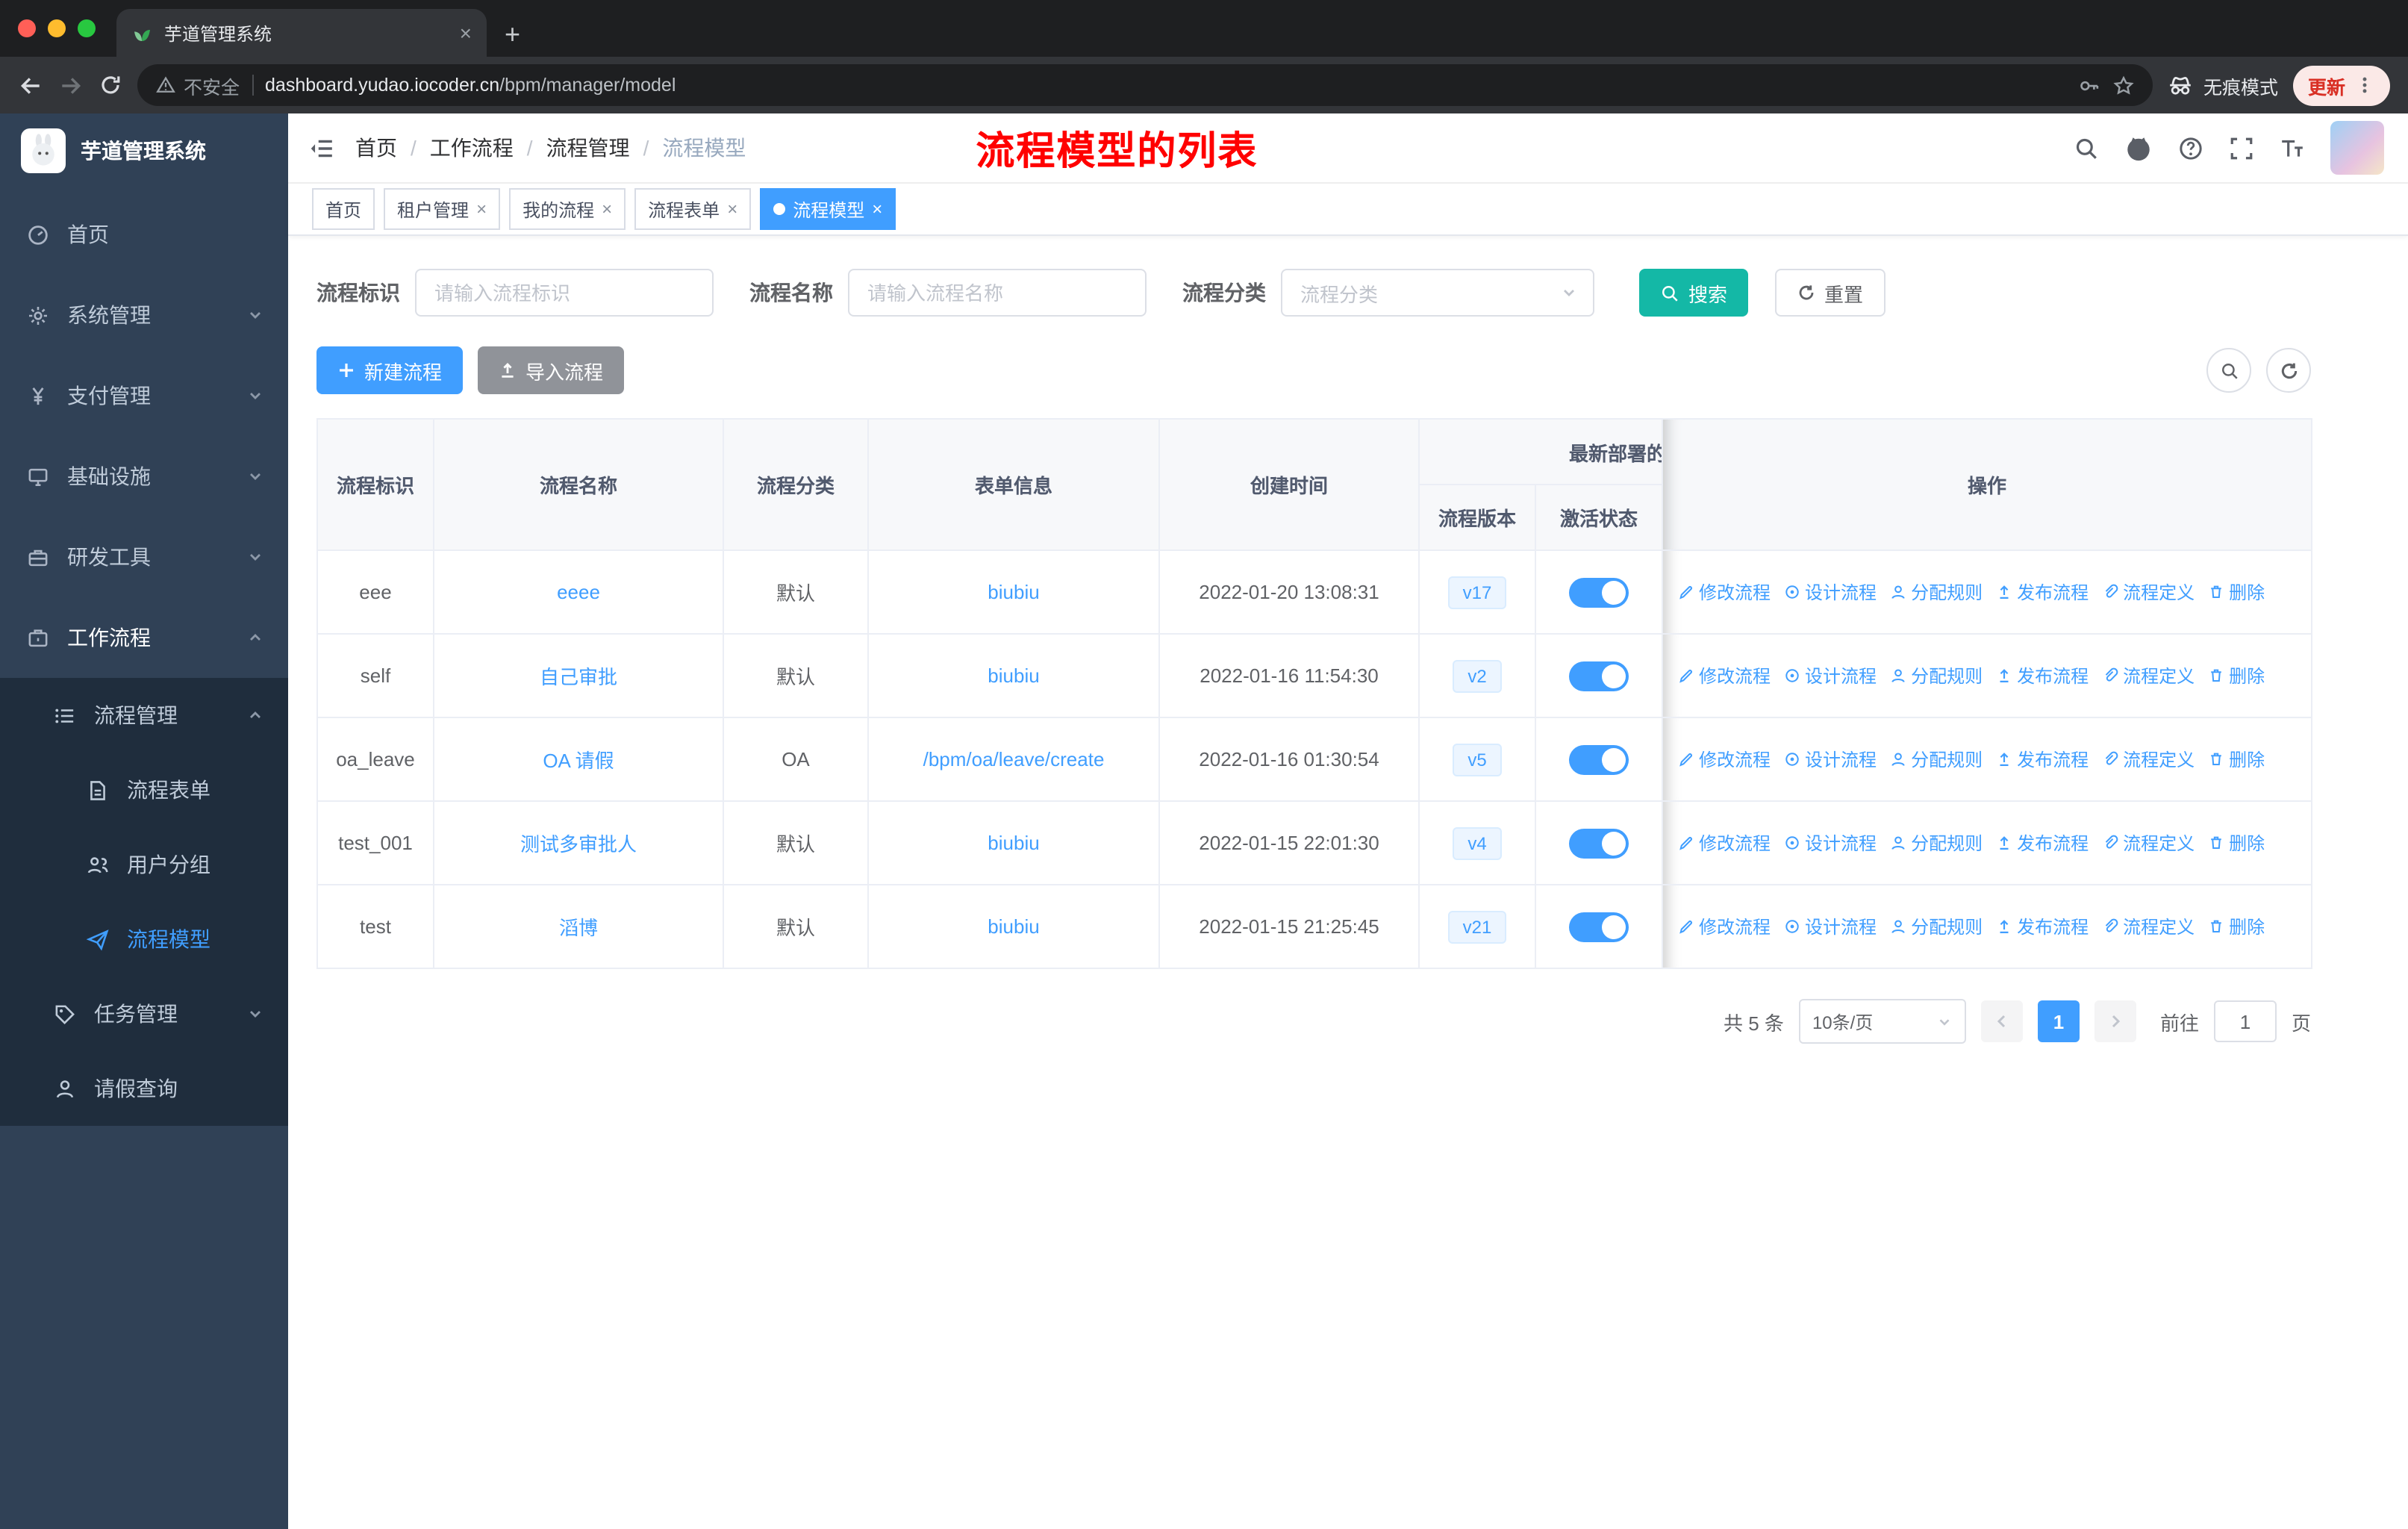  Describe the element at coordinates (1477, 592) in the screenshot. I see `version-badge: v17` at that location.